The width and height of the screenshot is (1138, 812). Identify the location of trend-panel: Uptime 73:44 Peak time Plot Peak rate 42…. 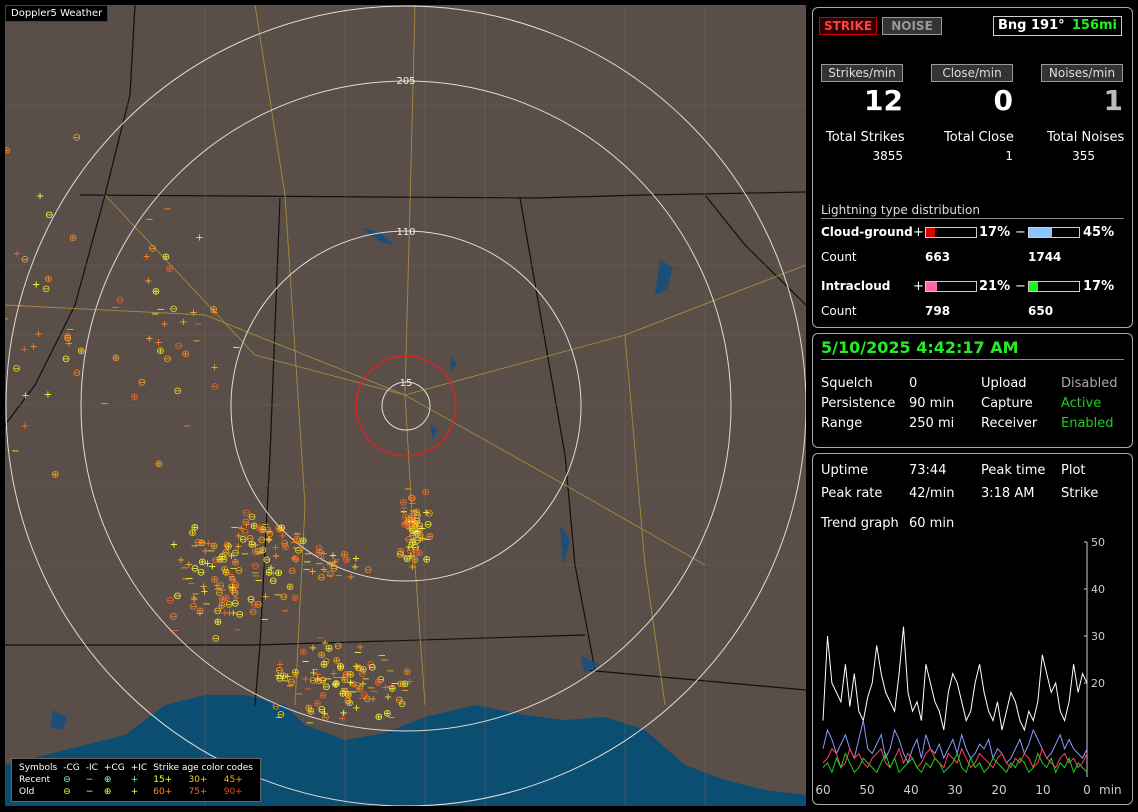
(972, 629).